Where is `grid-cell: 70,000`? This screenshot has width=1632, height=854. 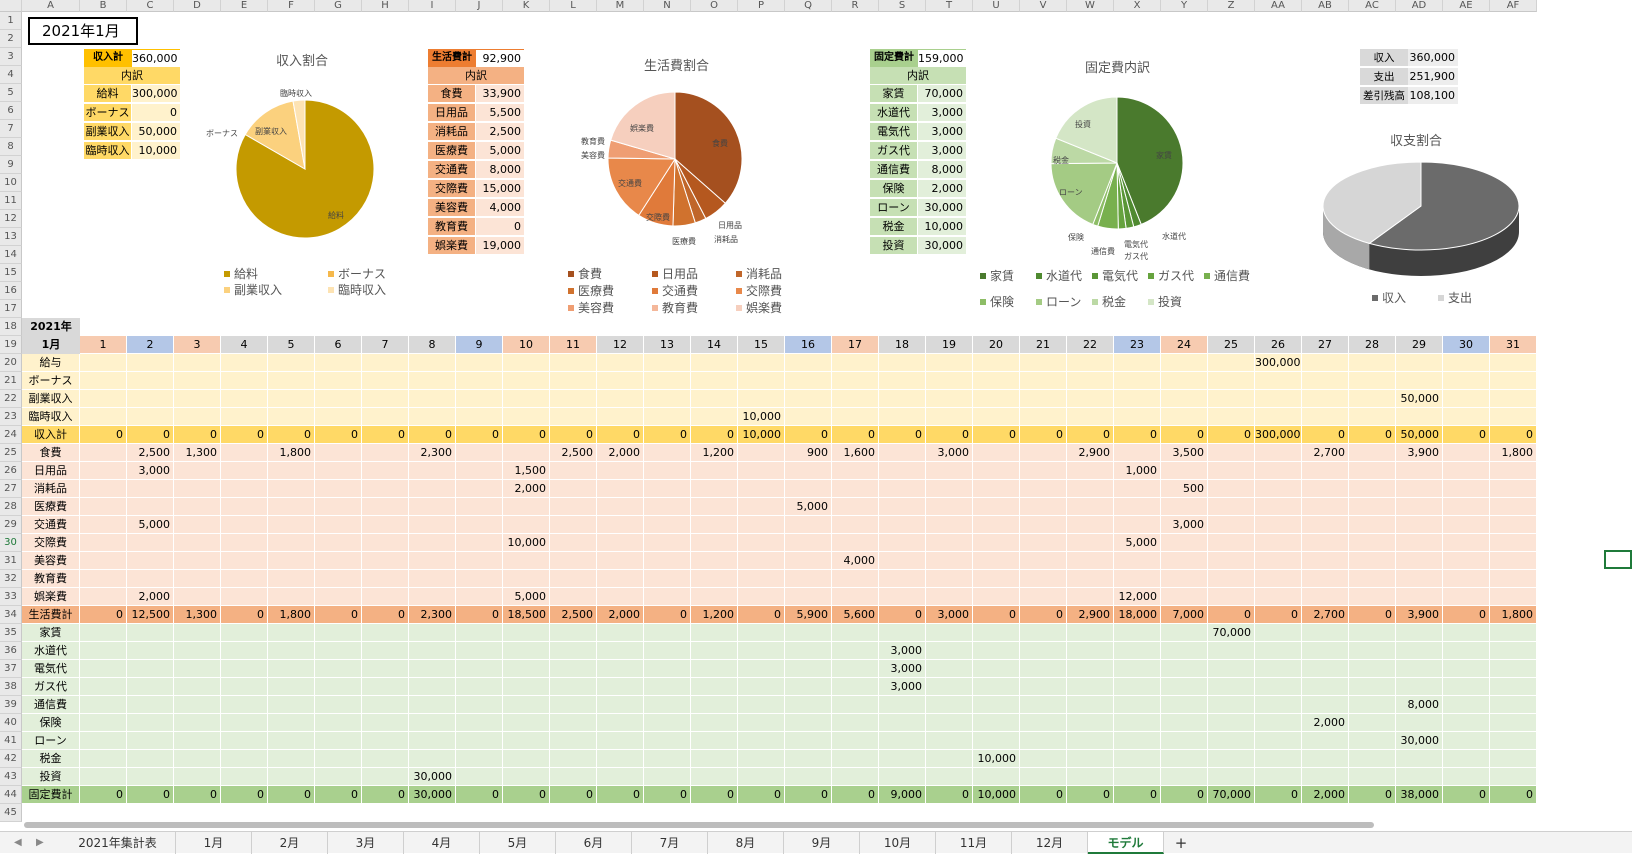
grid-cell: 70,000 is located at coordinates (1231, 795).